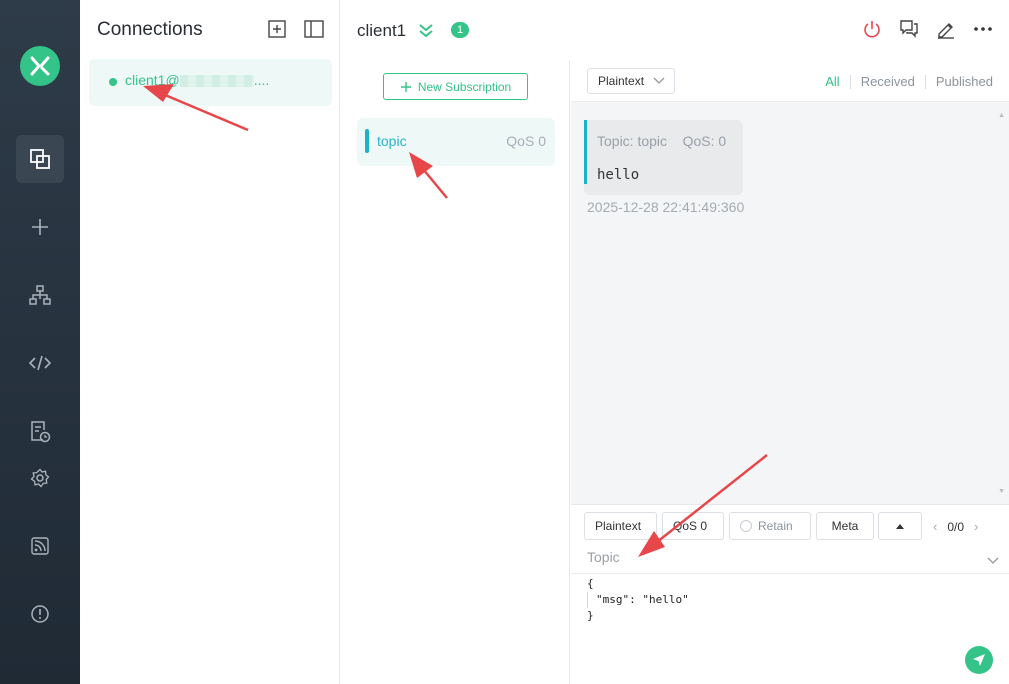  I want to click on nav-topology, so click(40, 295).